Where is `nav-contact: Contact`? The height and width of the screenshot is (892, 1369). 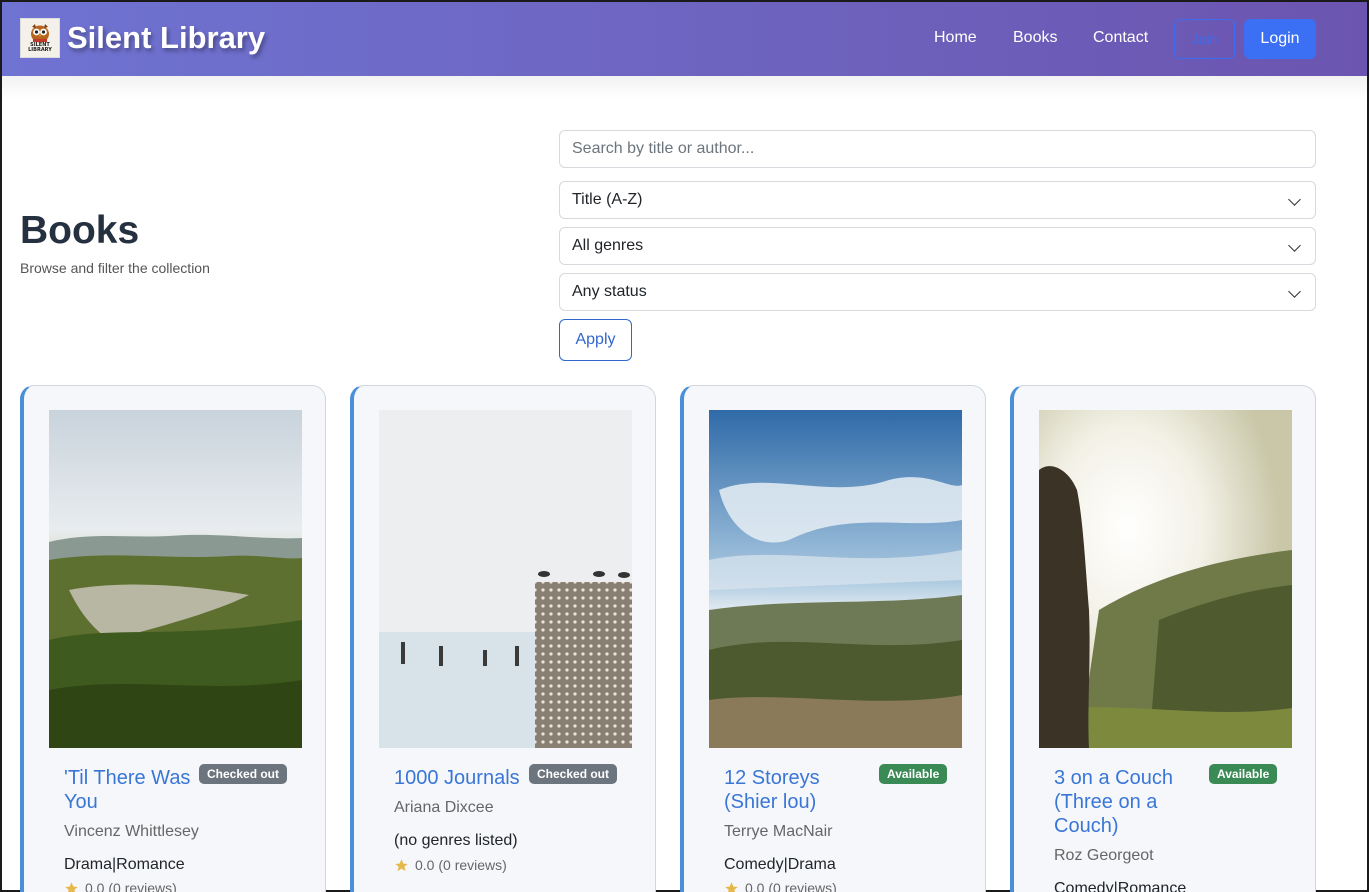
nav-contact: Contact is located at coordinates (1120, 38).